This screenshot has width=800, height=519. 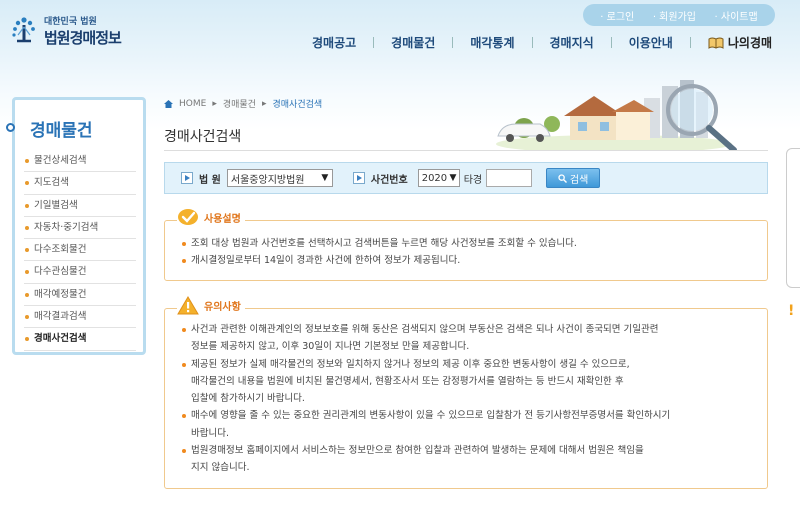 I want to click on breadcrumb-home: HOME, so click(x=192, y=104).